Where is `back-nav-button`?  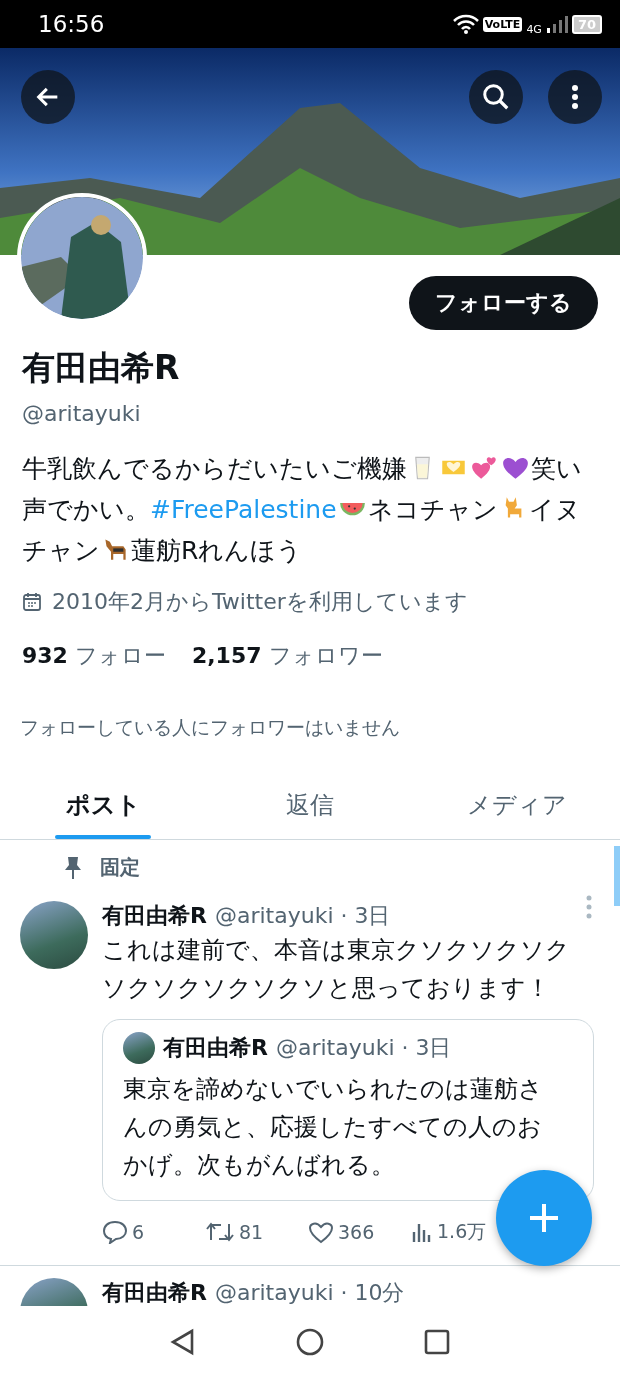 back-nav-button is located at coordinates (182, 1342).